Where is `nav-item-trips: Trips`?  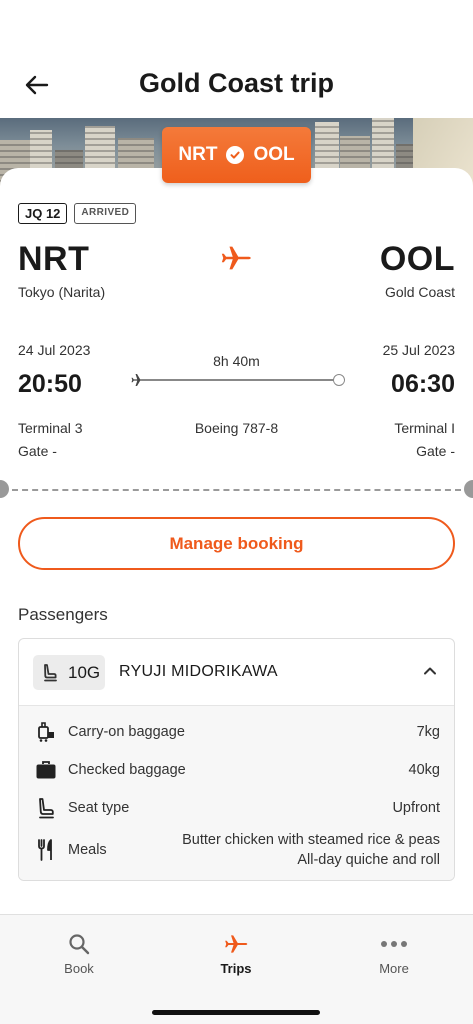 nav-item-trips: Trips is located at coordinates (236, 953).